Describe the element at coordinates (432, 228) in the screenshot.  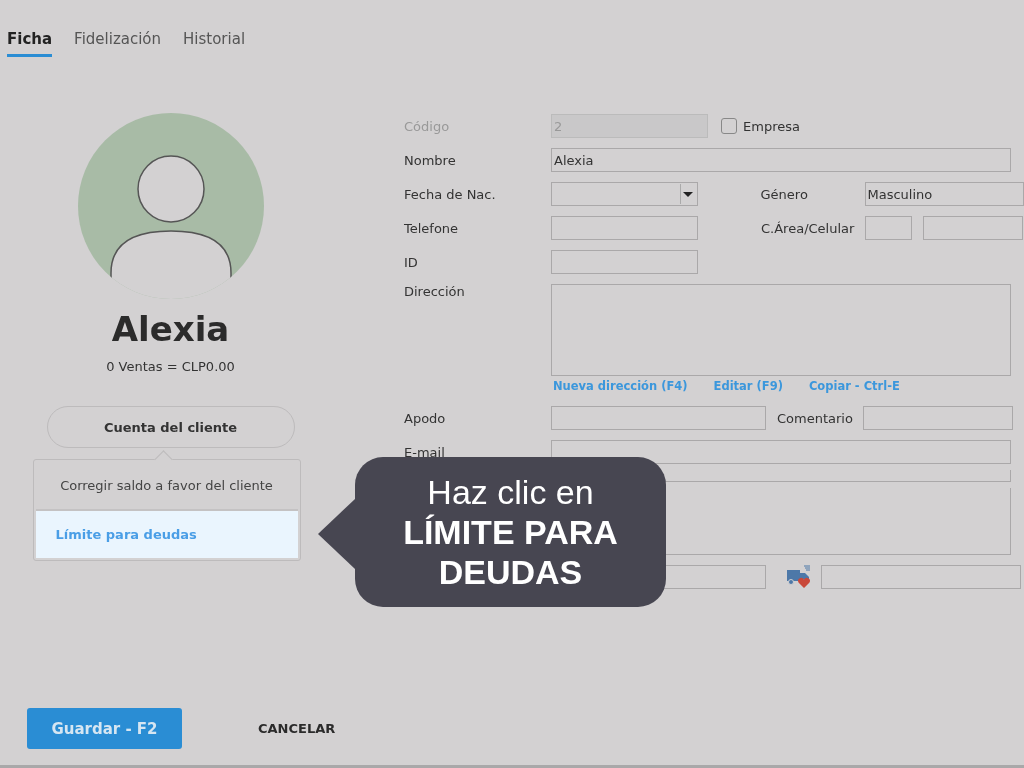
I see `field-label: Telefone` at that location.